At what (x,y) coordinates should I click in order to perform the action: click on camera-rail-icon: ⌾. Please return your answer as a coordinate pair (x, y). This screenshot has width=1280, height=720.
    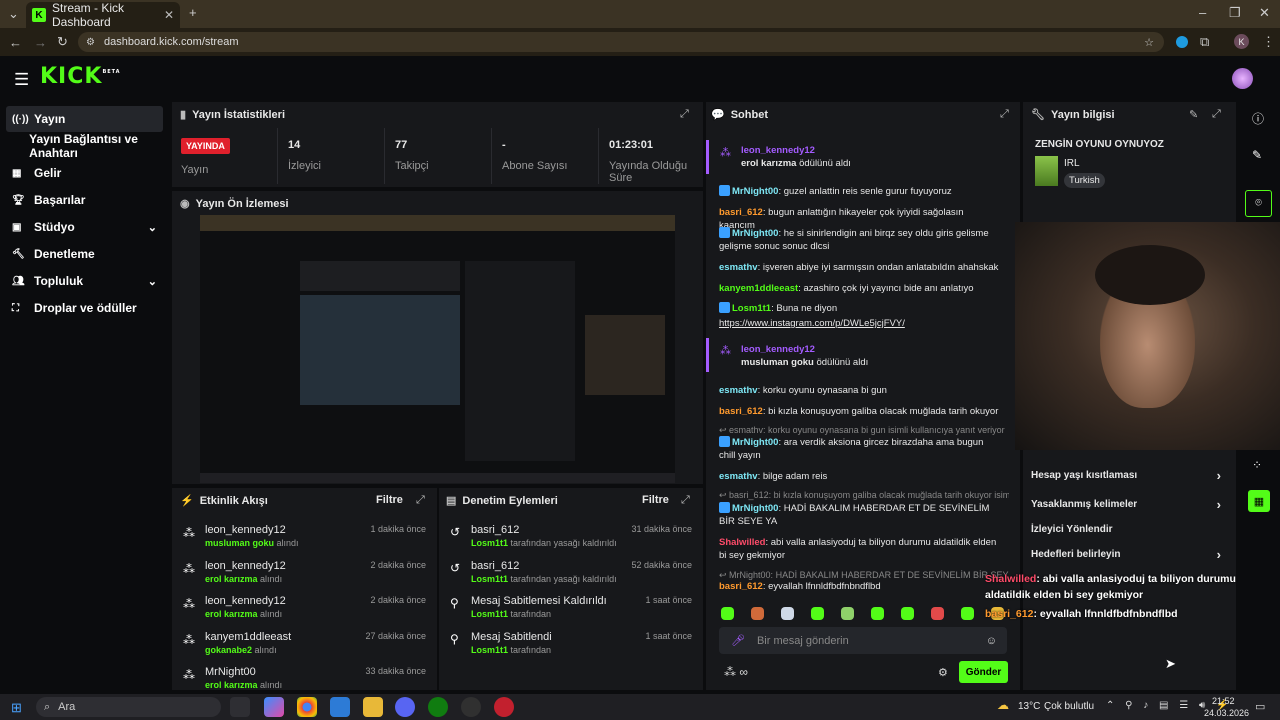
    Looking at the image, I should click on (1258, 203).